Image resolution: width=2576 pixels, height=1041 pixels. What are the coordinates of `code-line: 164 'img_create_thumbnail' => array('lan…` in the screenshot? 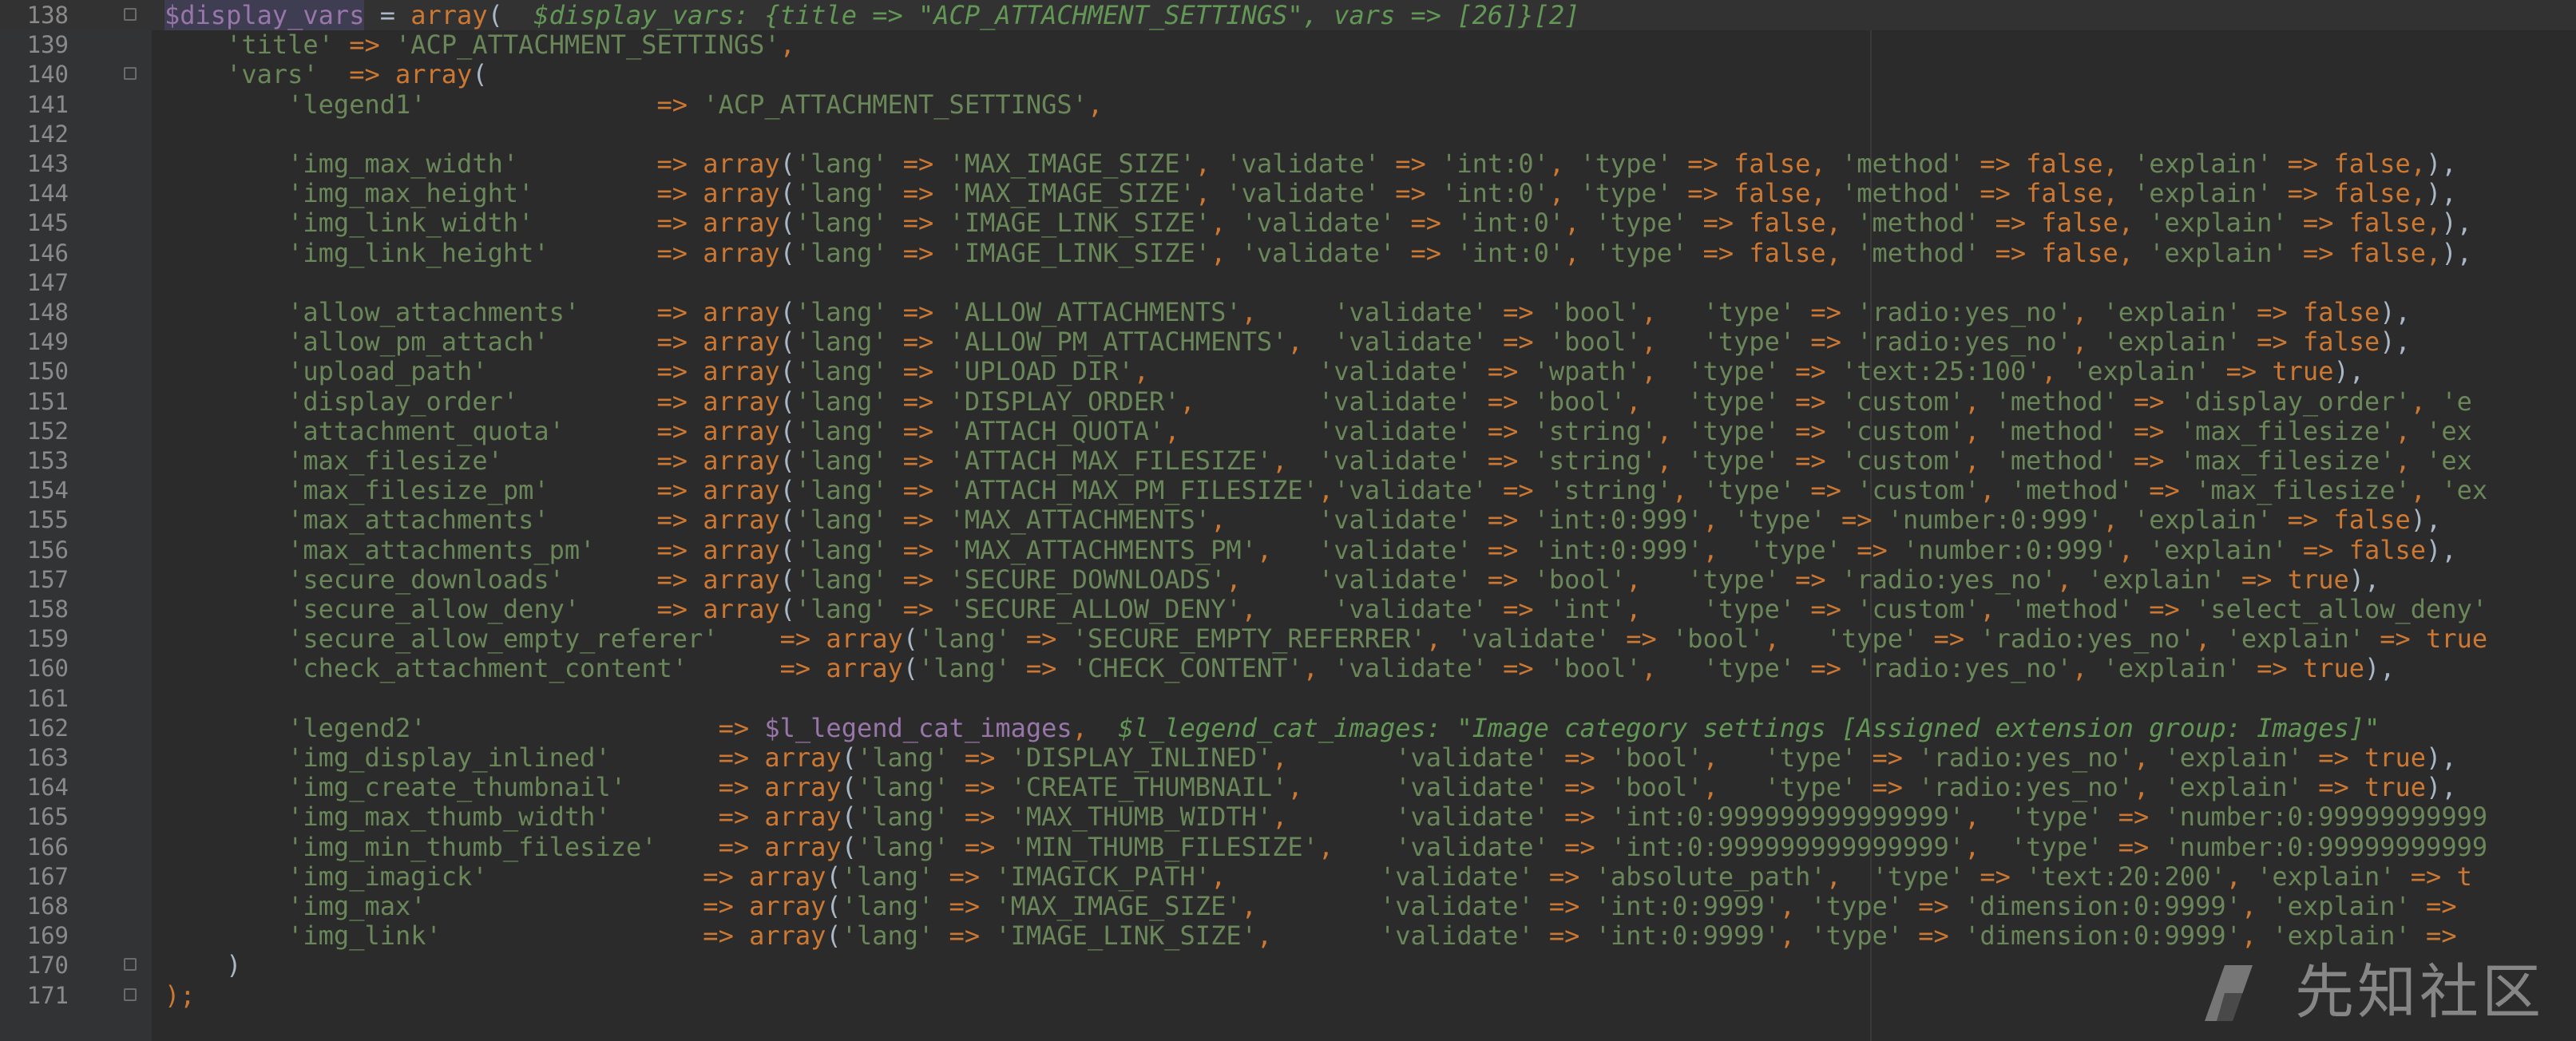 It's located at (1288, 787).